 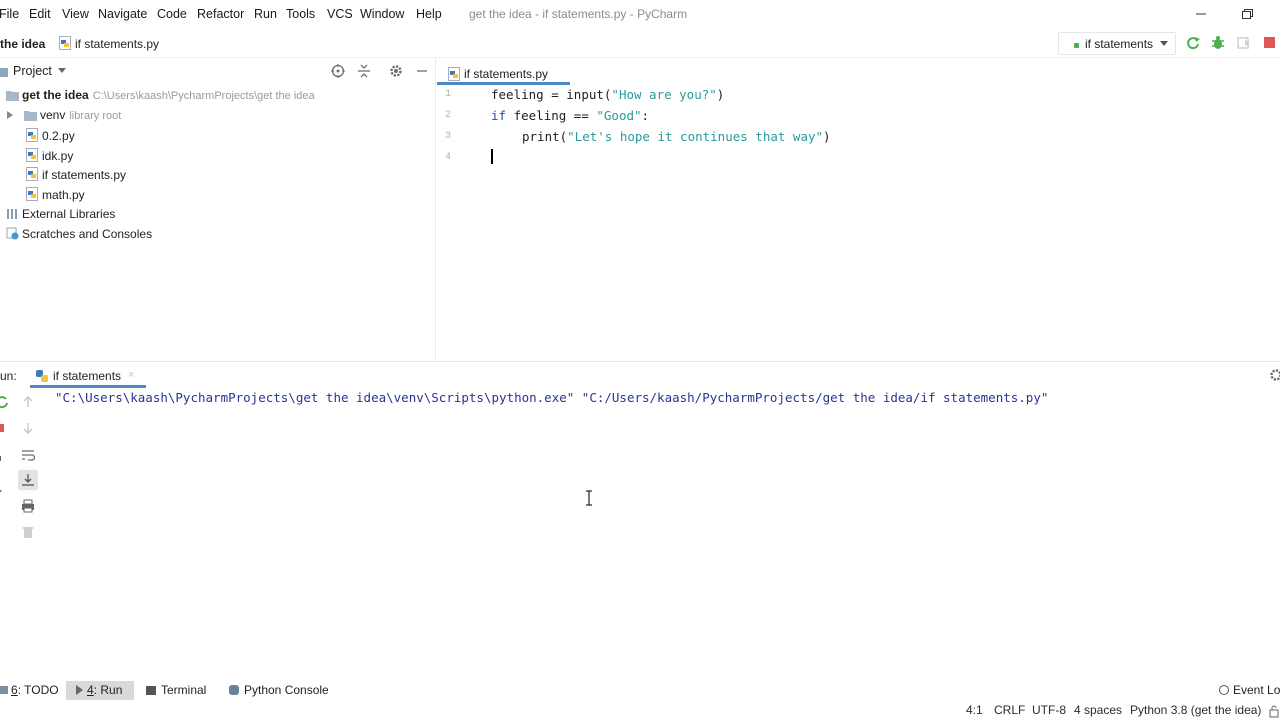 I want to click on close-icon: ×, so click(x=131, y=375).